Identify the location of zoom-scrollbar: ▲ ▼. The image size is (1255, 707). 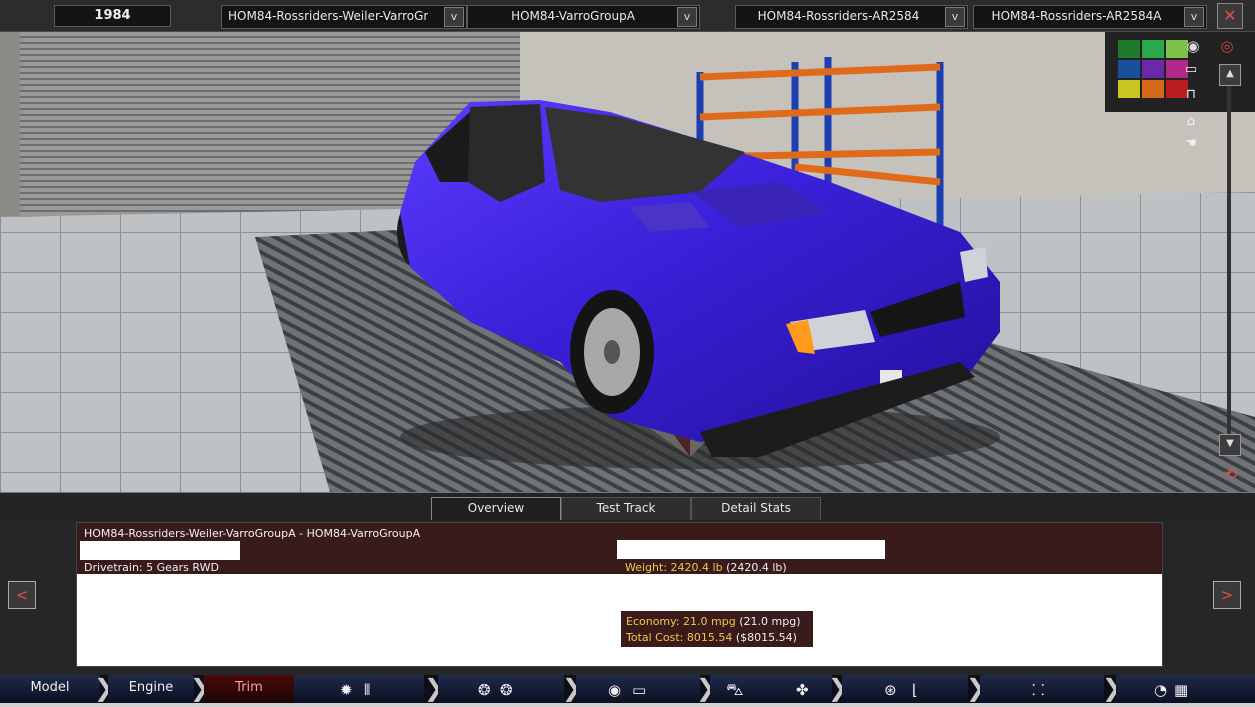
(1229, 260).